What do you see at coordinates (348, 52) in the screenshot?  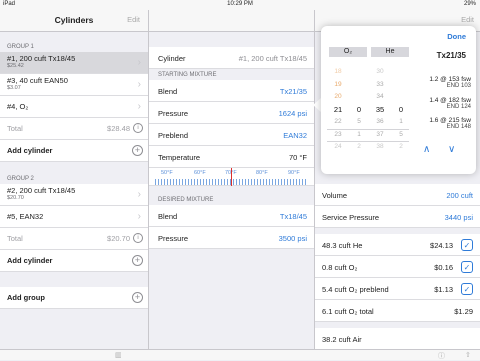 I see `o2-column-header: O₂` at bounding box center [348, 52].